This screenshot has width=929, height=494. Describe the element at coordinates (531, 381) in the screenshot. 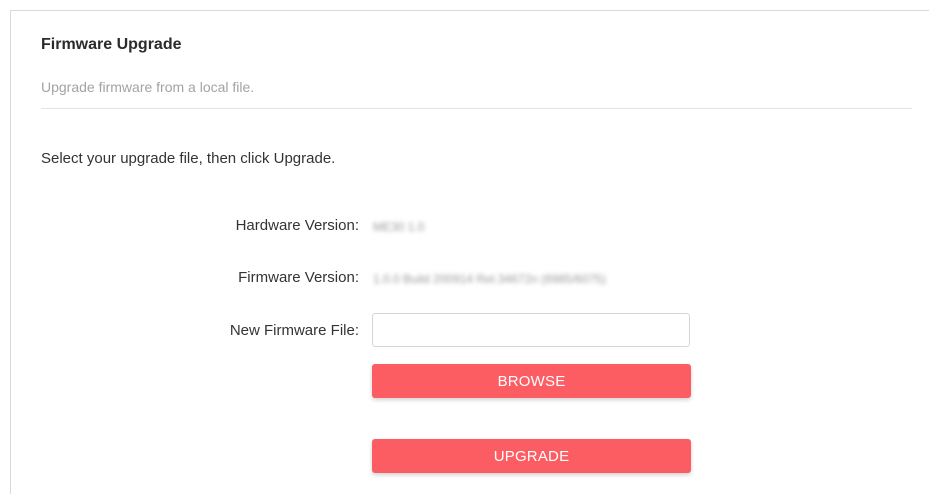

I see `browse-button: BROWSE` at that location.